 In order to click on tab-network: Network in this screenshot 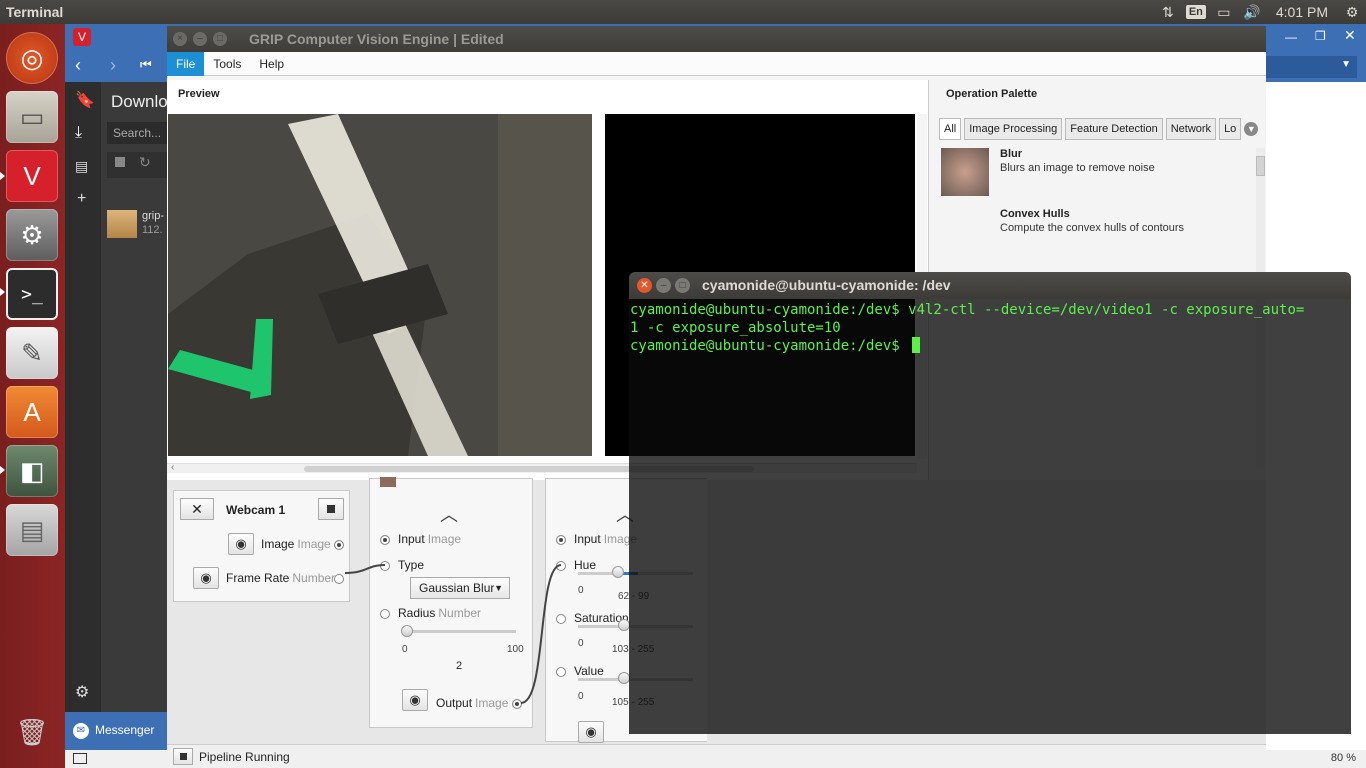, I will do `click(1191, 129)`.